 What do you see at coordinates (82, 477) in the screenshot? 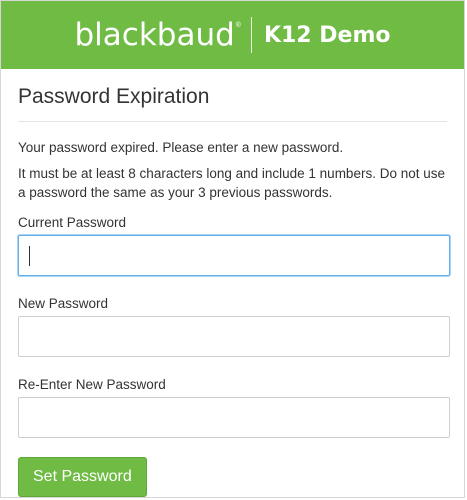
I see `set-password-button: Set Password` at bounding box center [82, 477].